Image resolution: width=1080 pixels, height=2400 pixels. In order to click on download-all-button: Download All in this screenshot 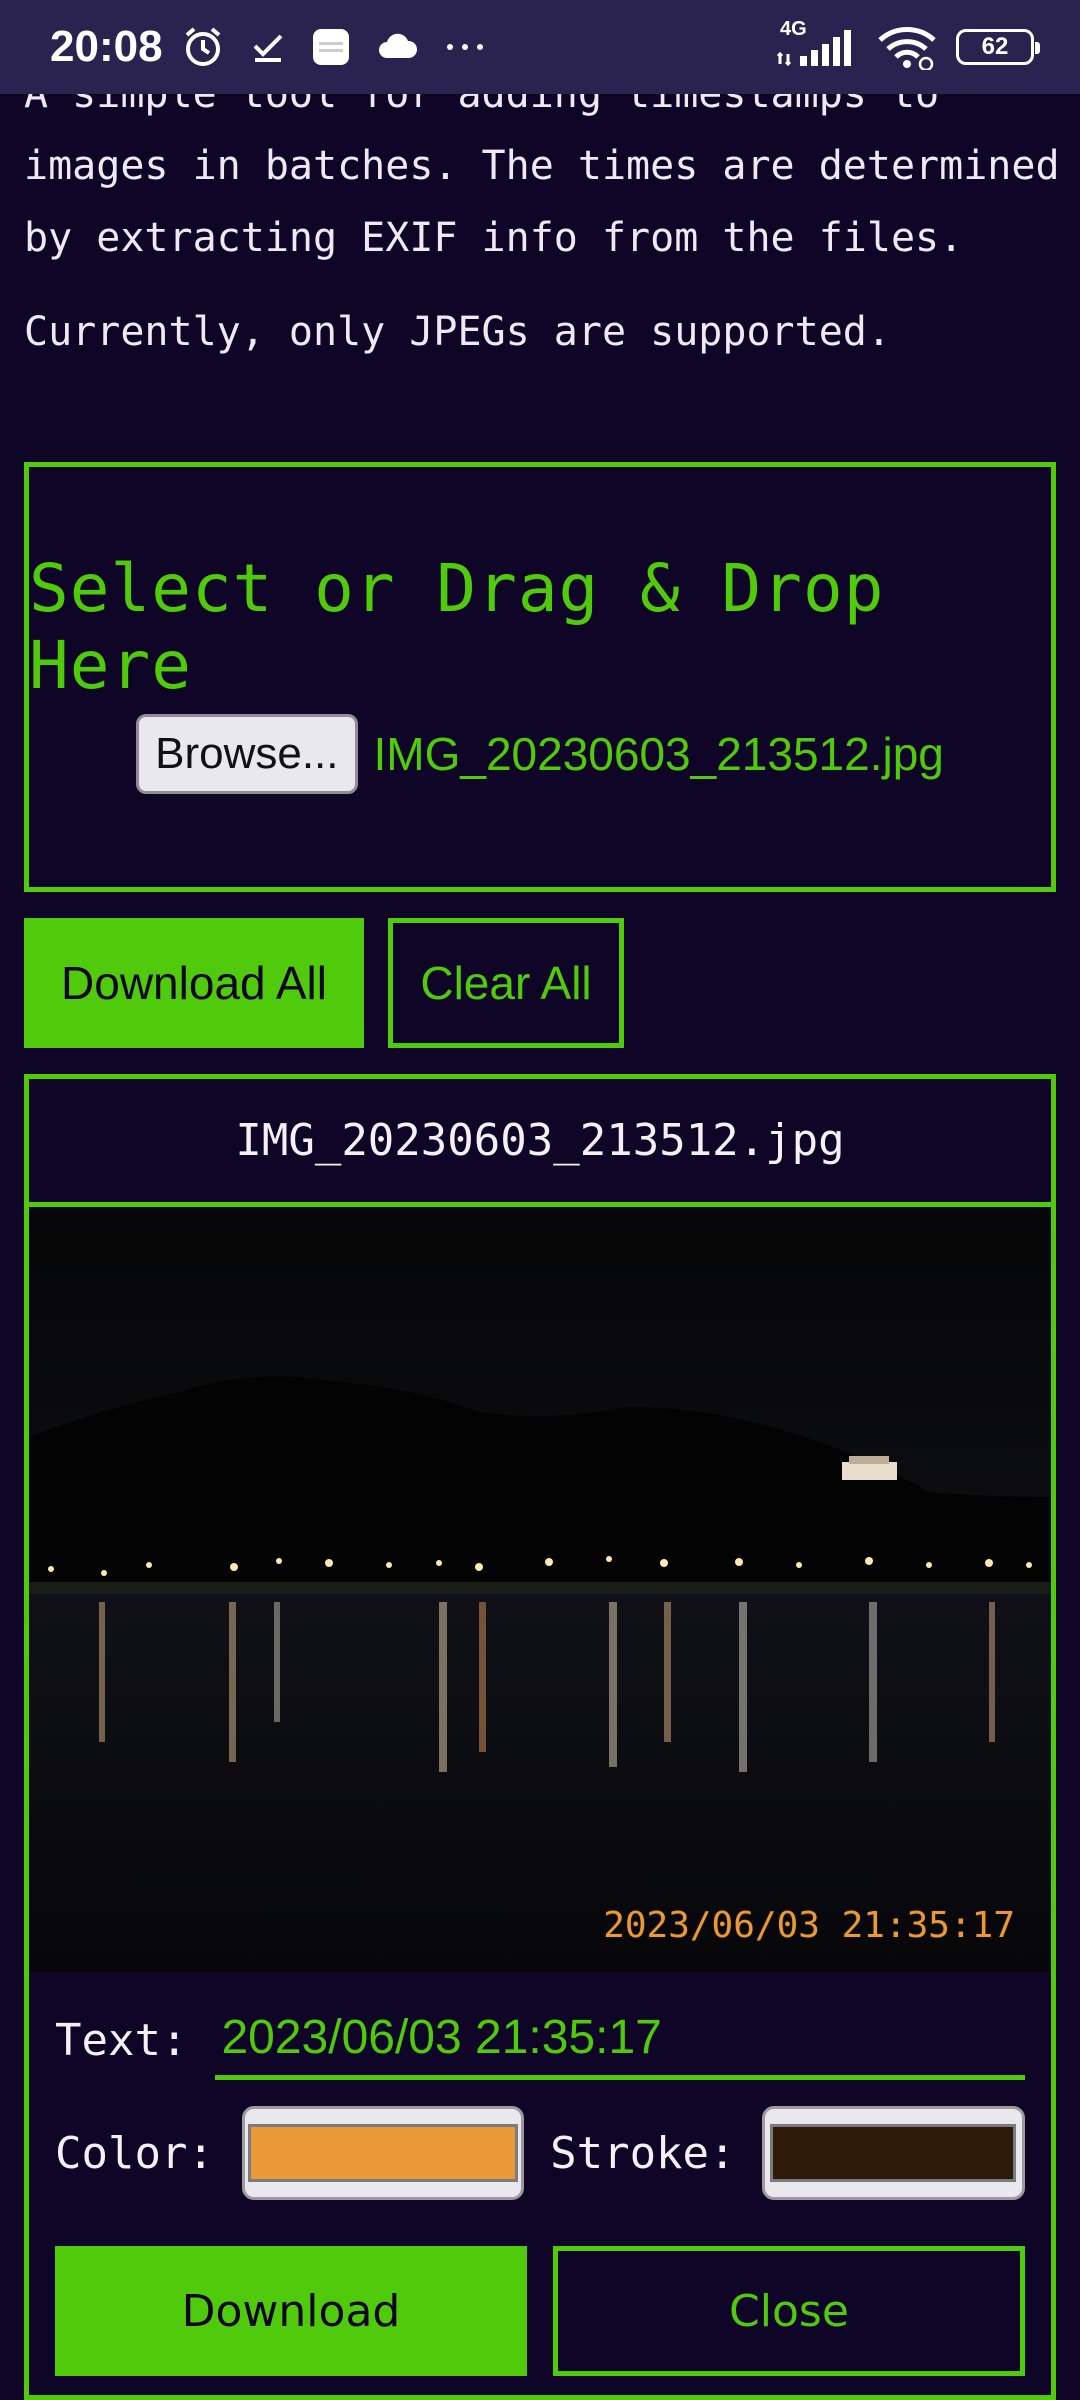, I will do `click(194, 983)`.